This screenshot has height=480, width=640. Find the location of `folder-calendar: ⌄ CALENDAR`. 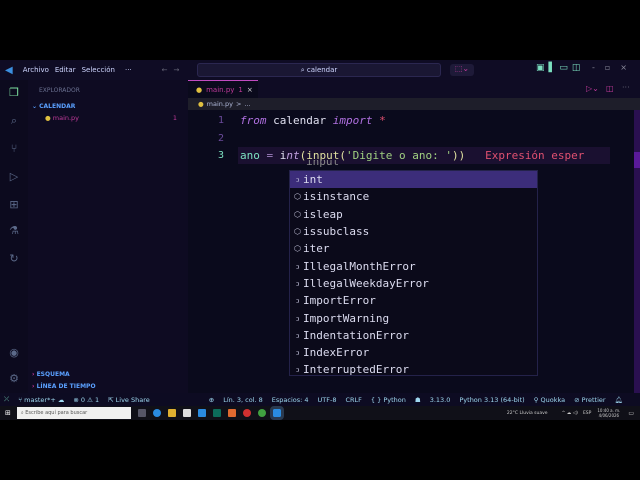

folder-calendar: ⌄ CALENDAR is located at coordinates (53, 106).